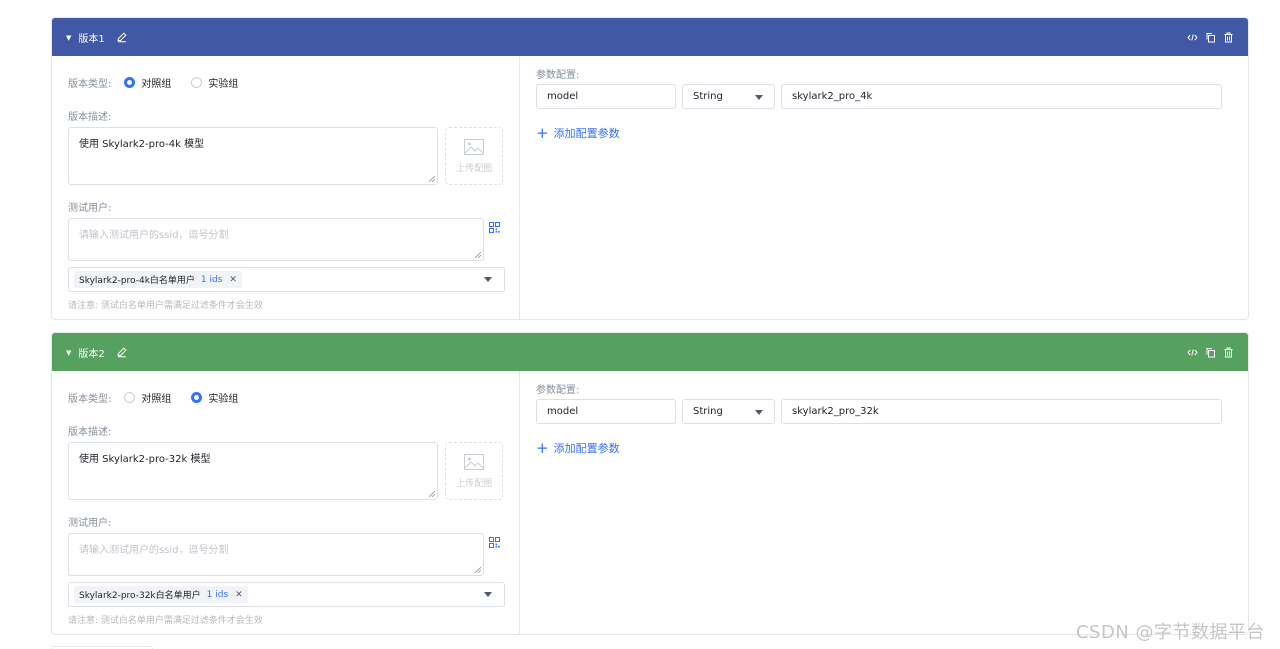  I want to click on description-value: 使用 Skylark2-pro-4k 模型, so click(142, 144).